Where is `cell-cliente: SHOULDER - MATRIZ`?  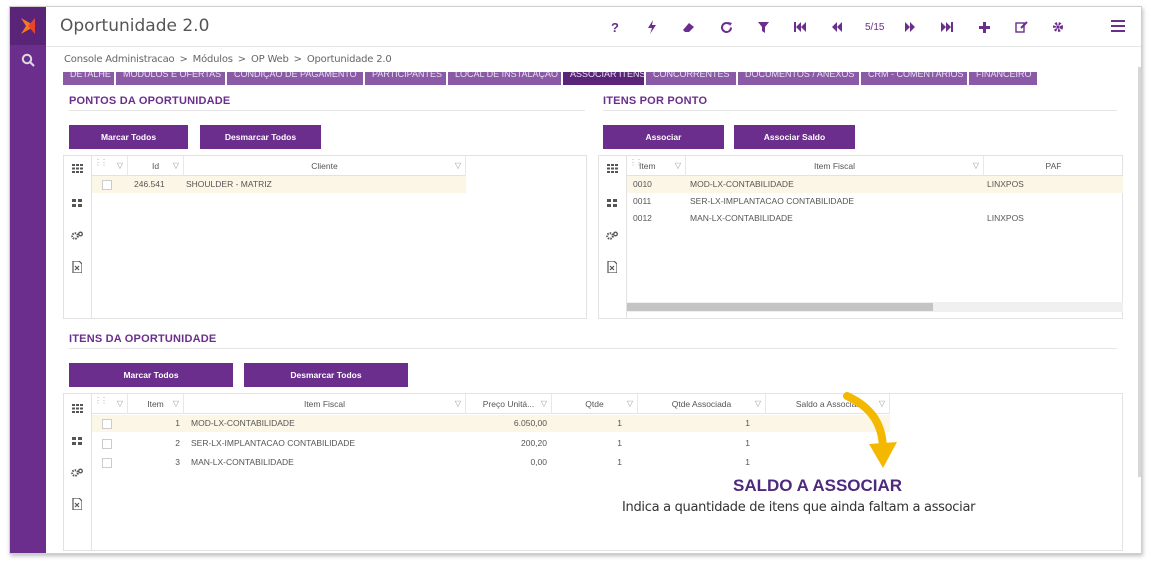 cell-cliente: SHOULDER - MATRIZ is located at coordinates (229, 184).